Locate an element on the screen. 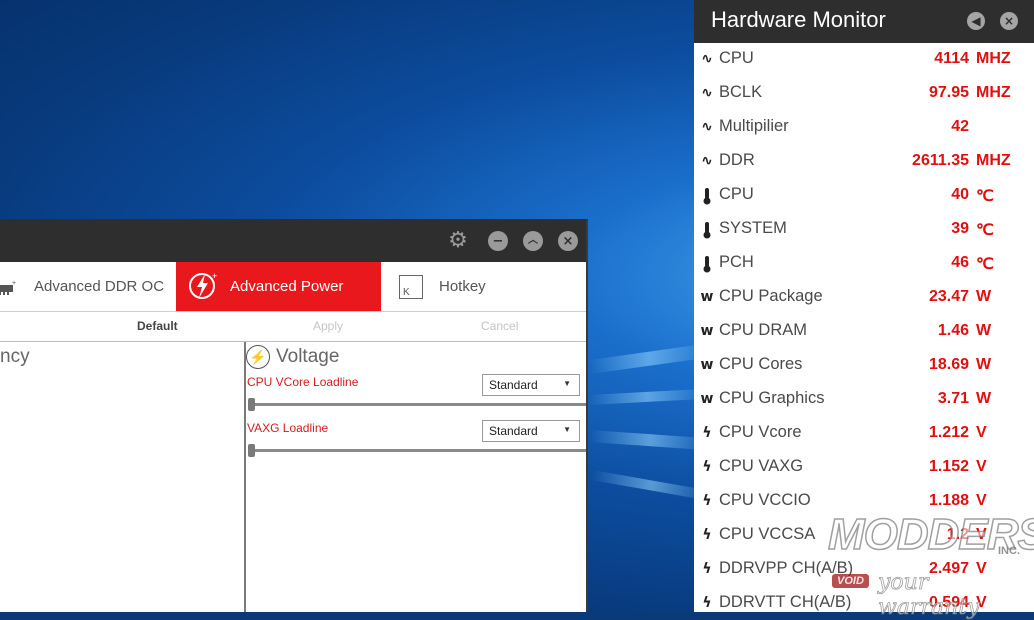 The image size is (1034, 620). hw-monitor-row: SYSTEM 39 ℃ is located at coordinates (864, 230).